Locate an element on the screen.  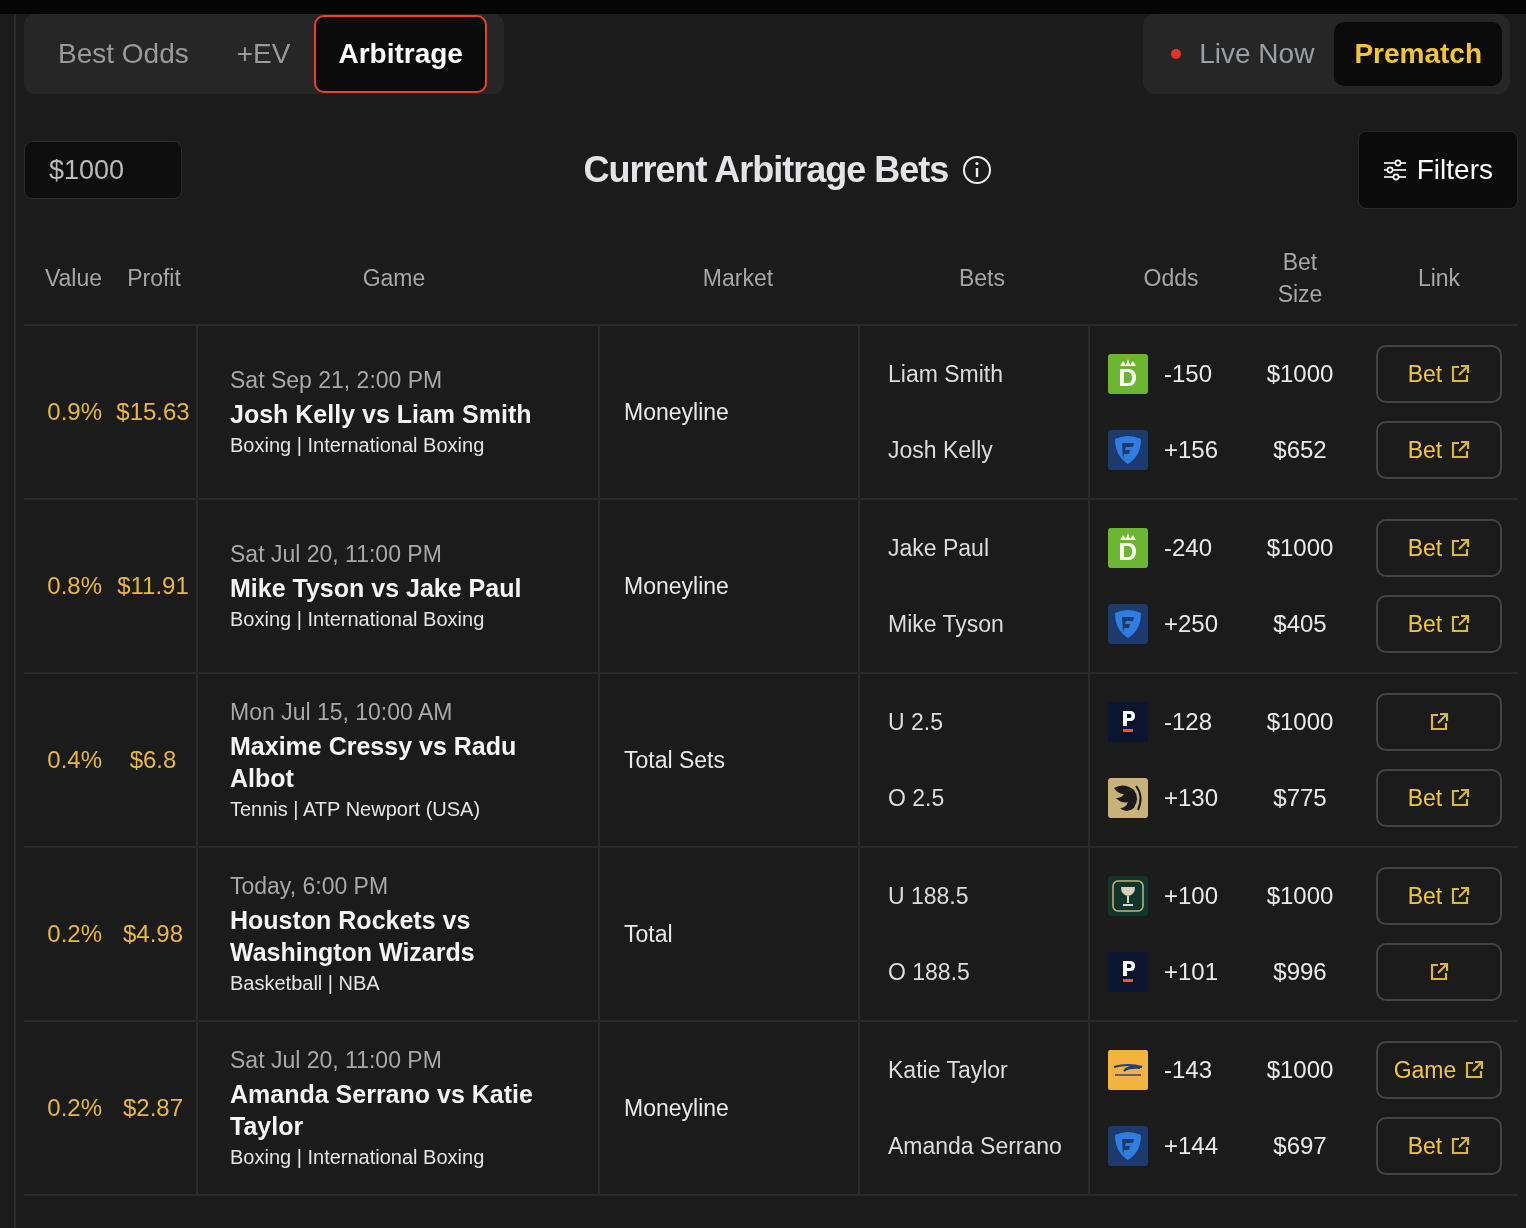
bet-size: $775 is located at coordinates (1300, 798).